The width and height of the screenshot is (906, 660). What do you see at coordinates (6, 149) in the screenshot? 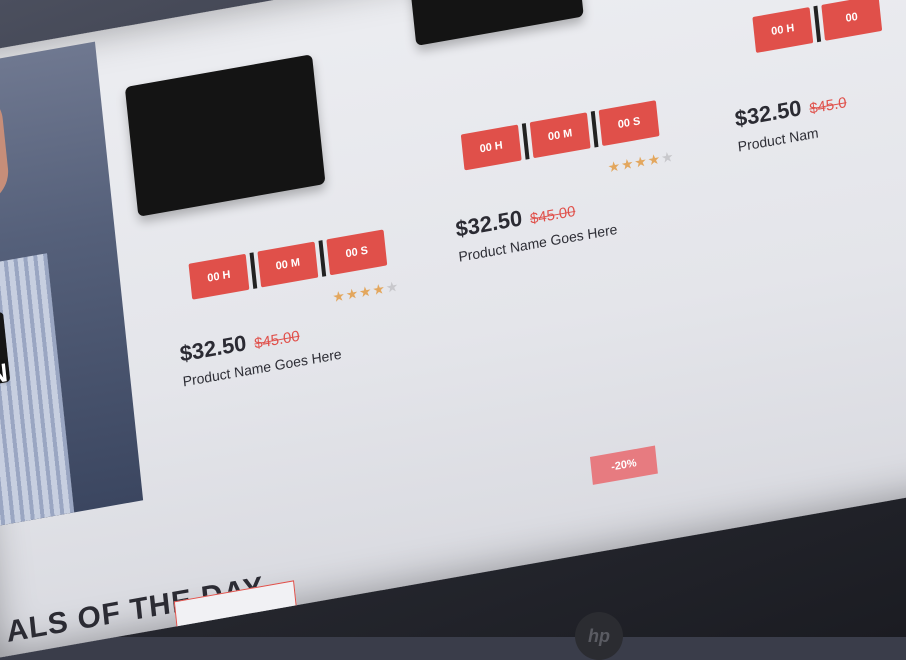
I see `model-arm` at bounding box center [6, 149].